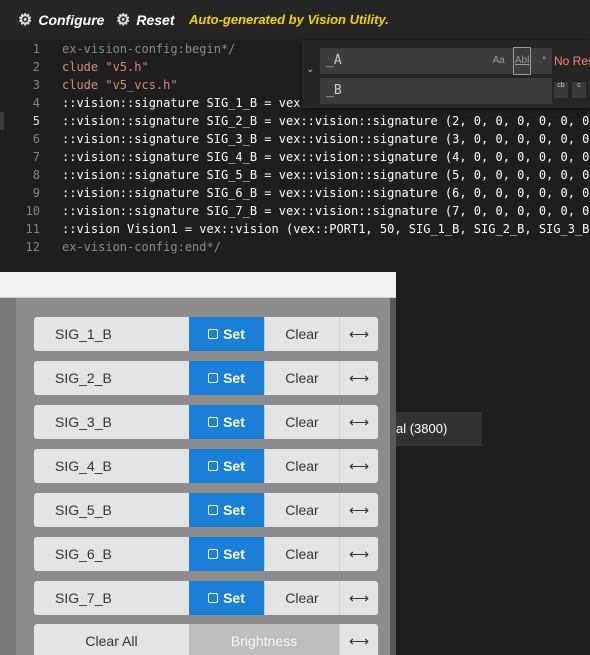  What do you see at coordinates (111, 378) in the screenshot?
I see `signature-name: SIG_2_B` at bounding box center [111, 378].